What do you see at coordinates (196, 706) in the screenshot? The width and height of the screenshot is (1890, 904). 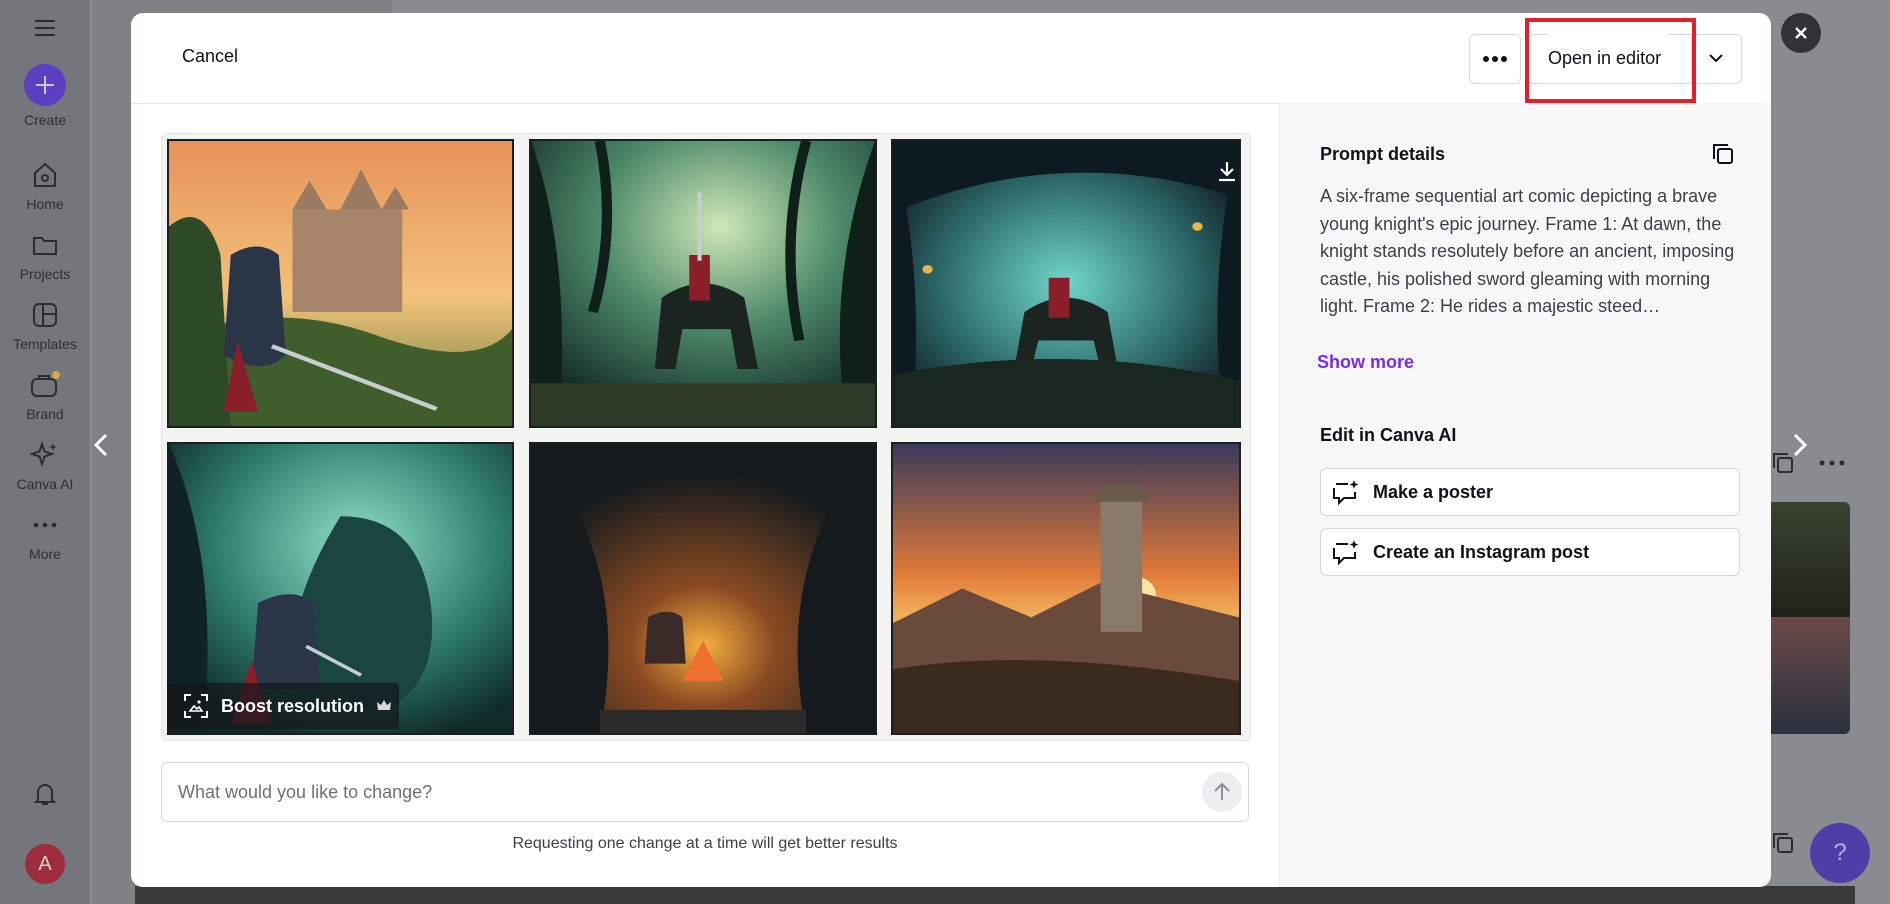 I see `upscale-image-icon` at bounding box center [196, 706].